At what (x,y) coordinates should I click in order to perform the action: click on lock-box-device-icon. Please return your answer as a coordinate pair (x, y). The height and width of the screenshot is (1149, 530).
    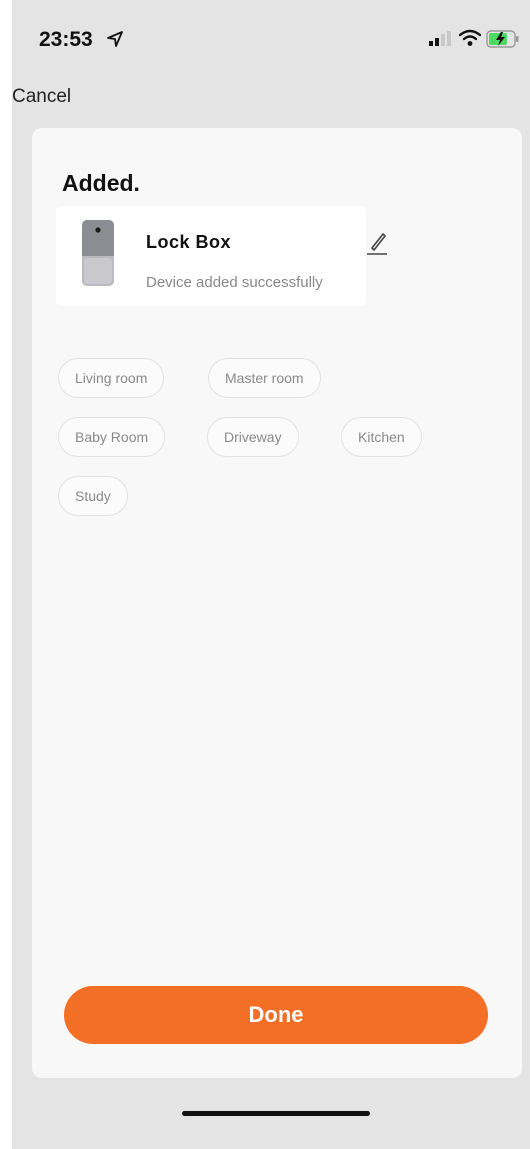
    Looking at the image, I should click on (98, 253).